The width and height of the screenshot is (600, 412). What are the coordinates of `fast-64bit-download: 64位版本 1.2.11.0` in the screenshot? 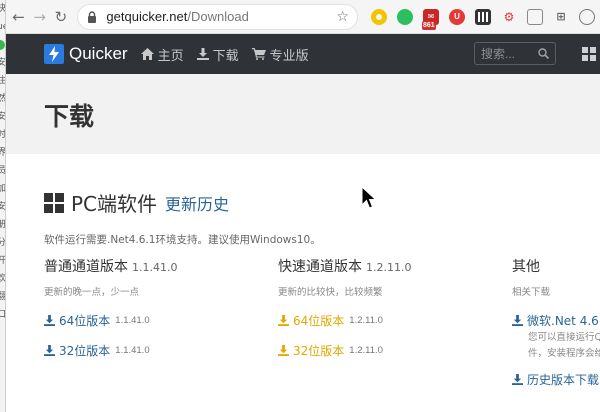 It's located at (344, 320).